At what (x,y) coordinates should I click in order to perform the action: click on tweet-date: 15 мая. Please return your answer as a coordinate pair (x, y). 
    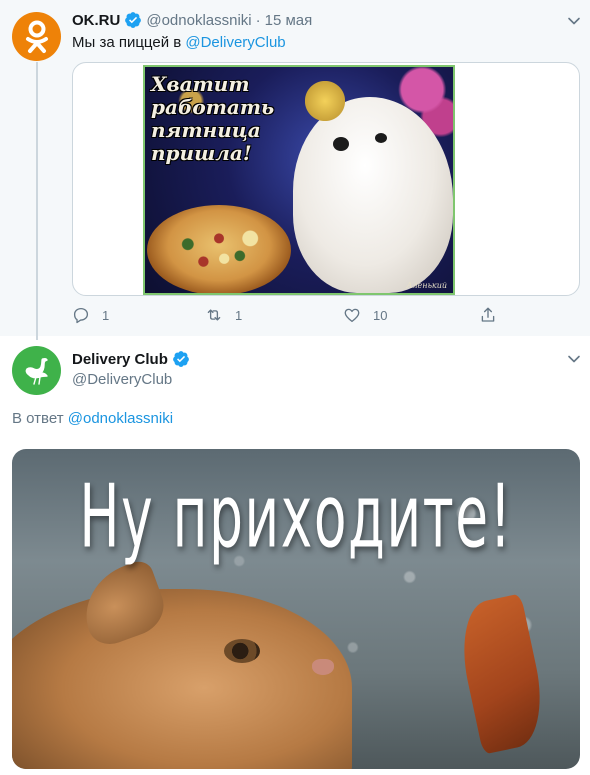
    Looking at the image, I should click on (289, 20).